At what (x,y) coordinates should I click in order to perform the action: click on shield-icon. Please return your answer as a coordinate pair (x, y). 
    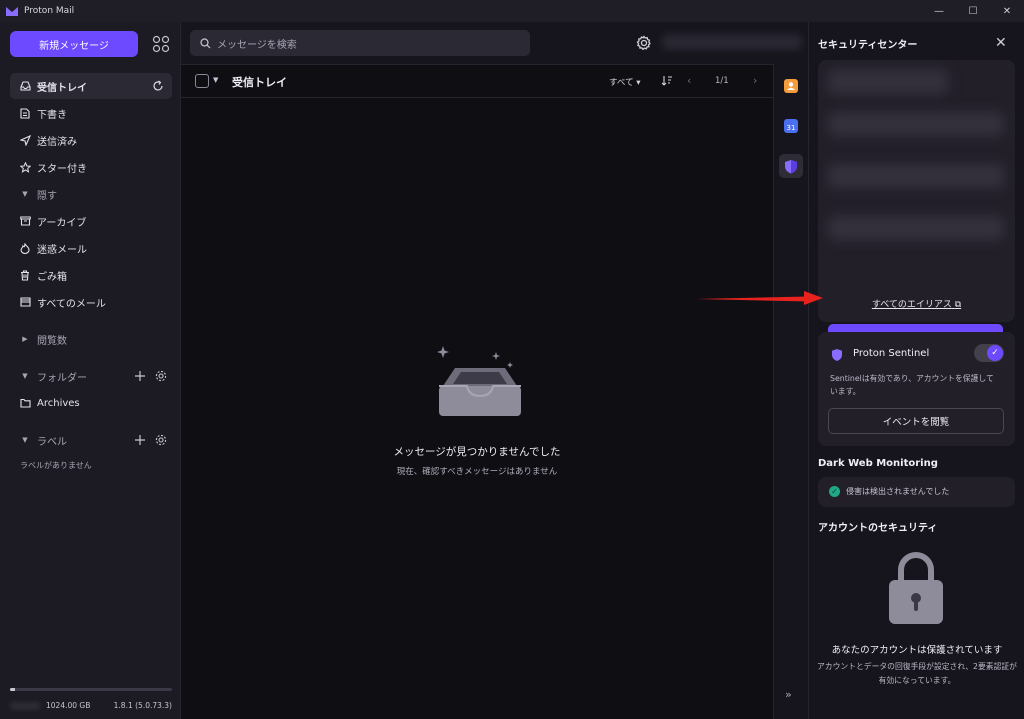
    Looking at the image, I should click on (791, 166).